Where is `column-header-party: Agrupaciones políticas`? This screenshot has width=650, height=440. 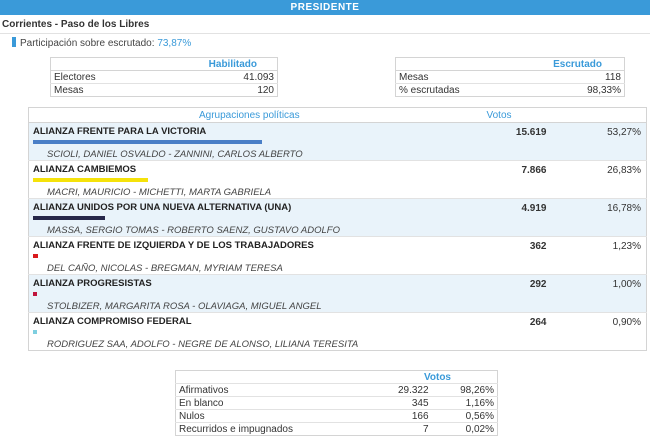 column-header-party: Agrupaciones políticas is located at coordinates (257, 115).